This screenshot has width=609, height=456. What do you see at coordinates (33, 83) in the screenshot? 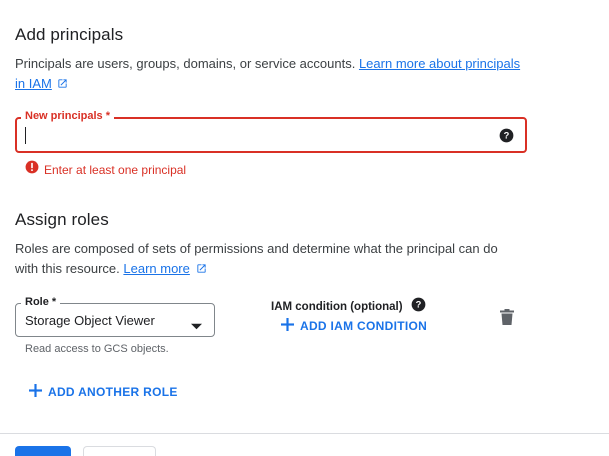
I see `learn-more-principals-link-cont: in IAM` at bounding box center [33, 83].